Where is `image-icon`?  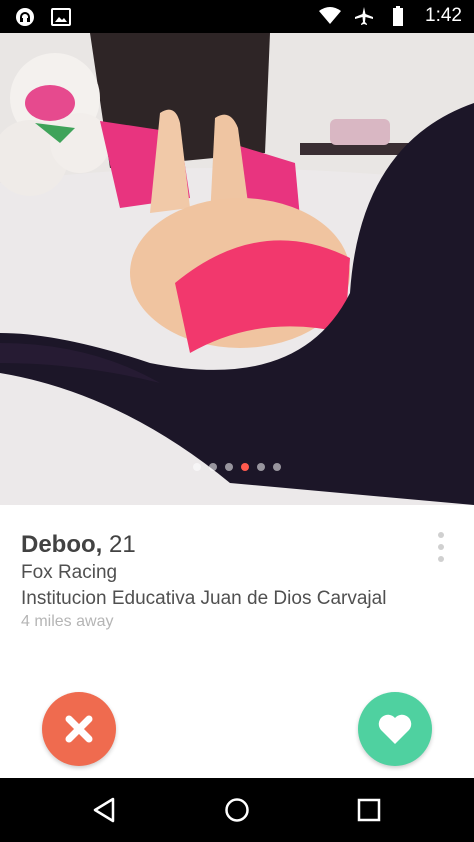 image-icon is located at coordinates (61, 17).